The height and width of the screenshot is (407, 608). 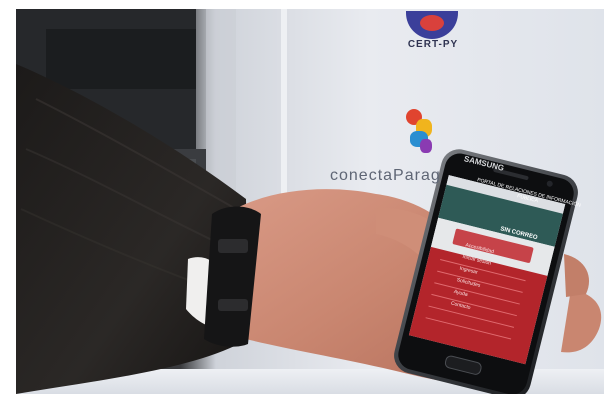 I want to click on conecta-paraguay-map-icon, so click(x=420, y=134).